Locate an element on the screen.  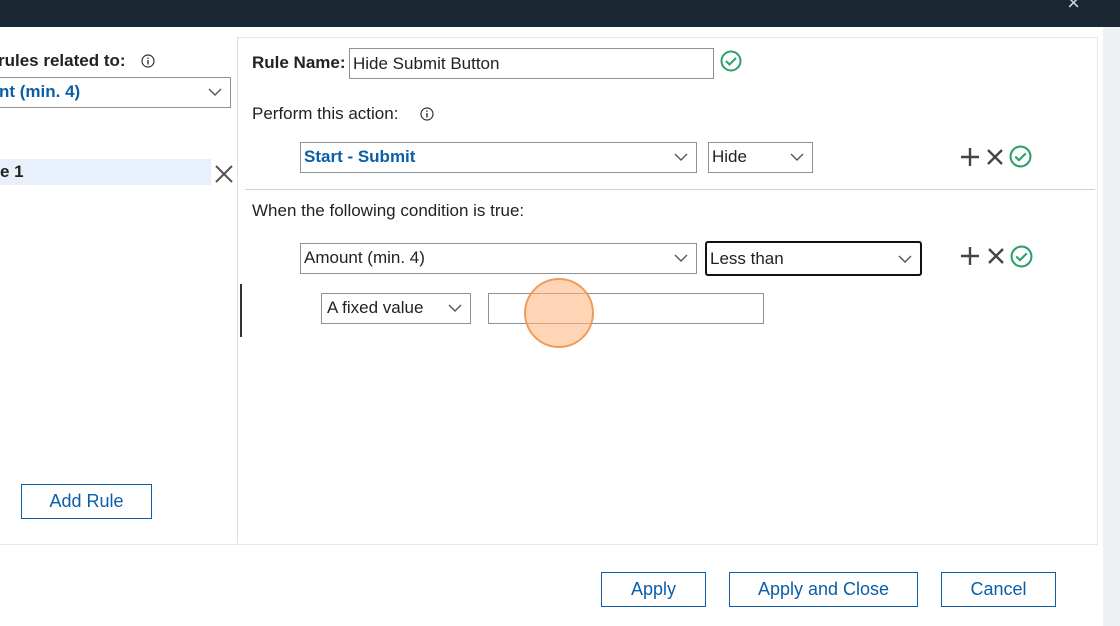
add-rule-button: Add Rule is located at coordinates (86, 501).